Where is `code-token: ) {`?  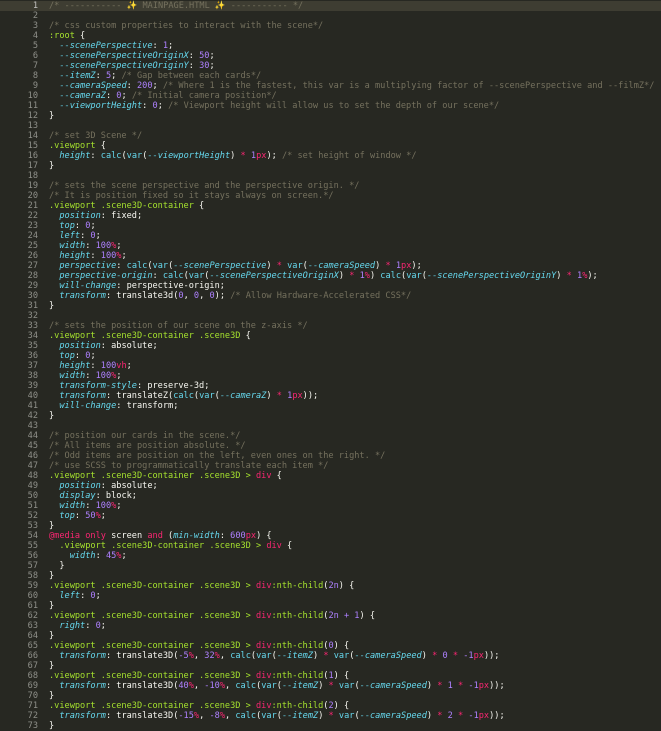 code-token: ) { is located at coordinates (367, 616).